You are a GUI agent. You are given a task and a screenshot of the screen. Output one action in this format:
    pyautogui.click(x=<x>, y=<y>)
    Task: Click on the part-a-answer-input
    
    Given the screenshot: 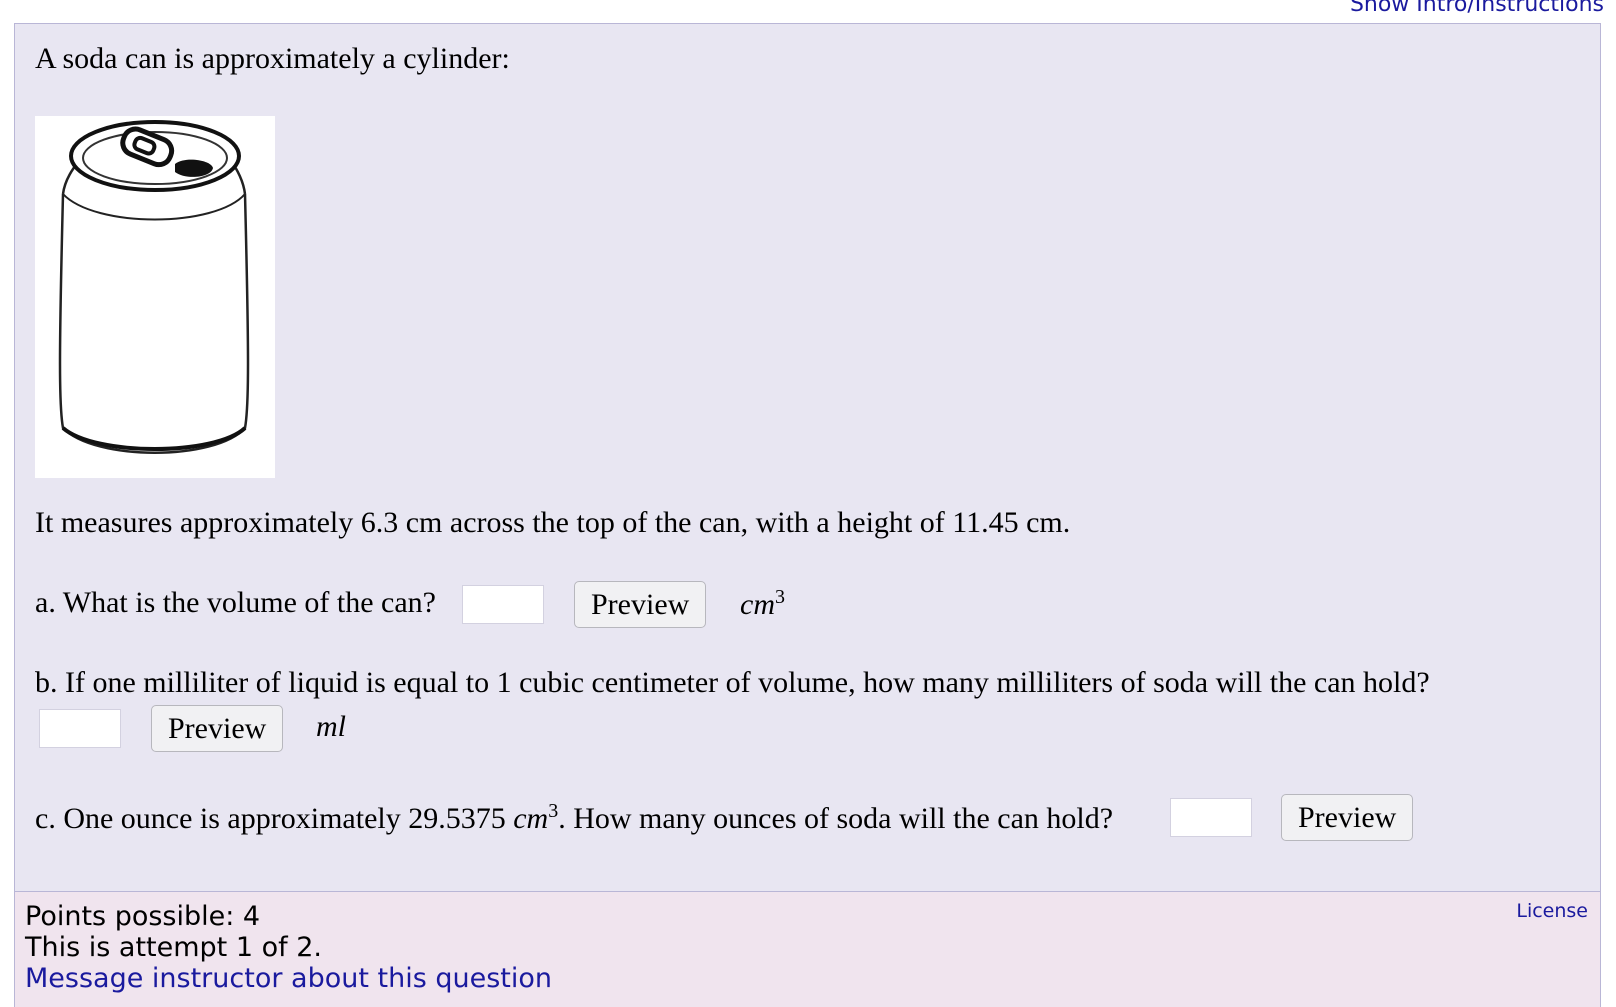 What is the action you would take?
    pyautogui.click(x=503, y=604)
    